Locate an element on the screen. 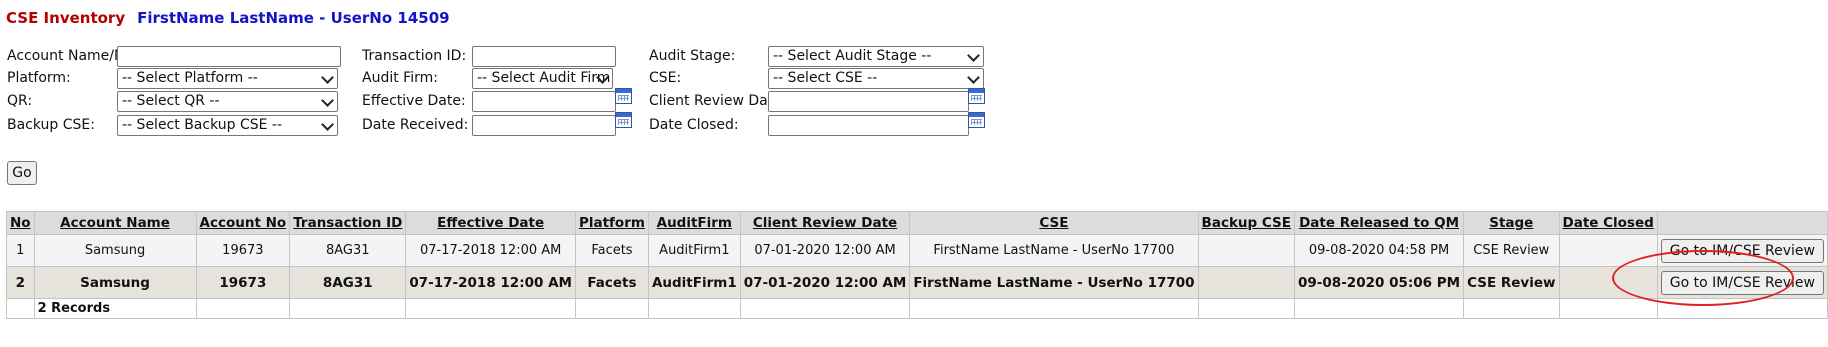  platform-select: -- Select Platform -- is located at coordinates (227, 78).